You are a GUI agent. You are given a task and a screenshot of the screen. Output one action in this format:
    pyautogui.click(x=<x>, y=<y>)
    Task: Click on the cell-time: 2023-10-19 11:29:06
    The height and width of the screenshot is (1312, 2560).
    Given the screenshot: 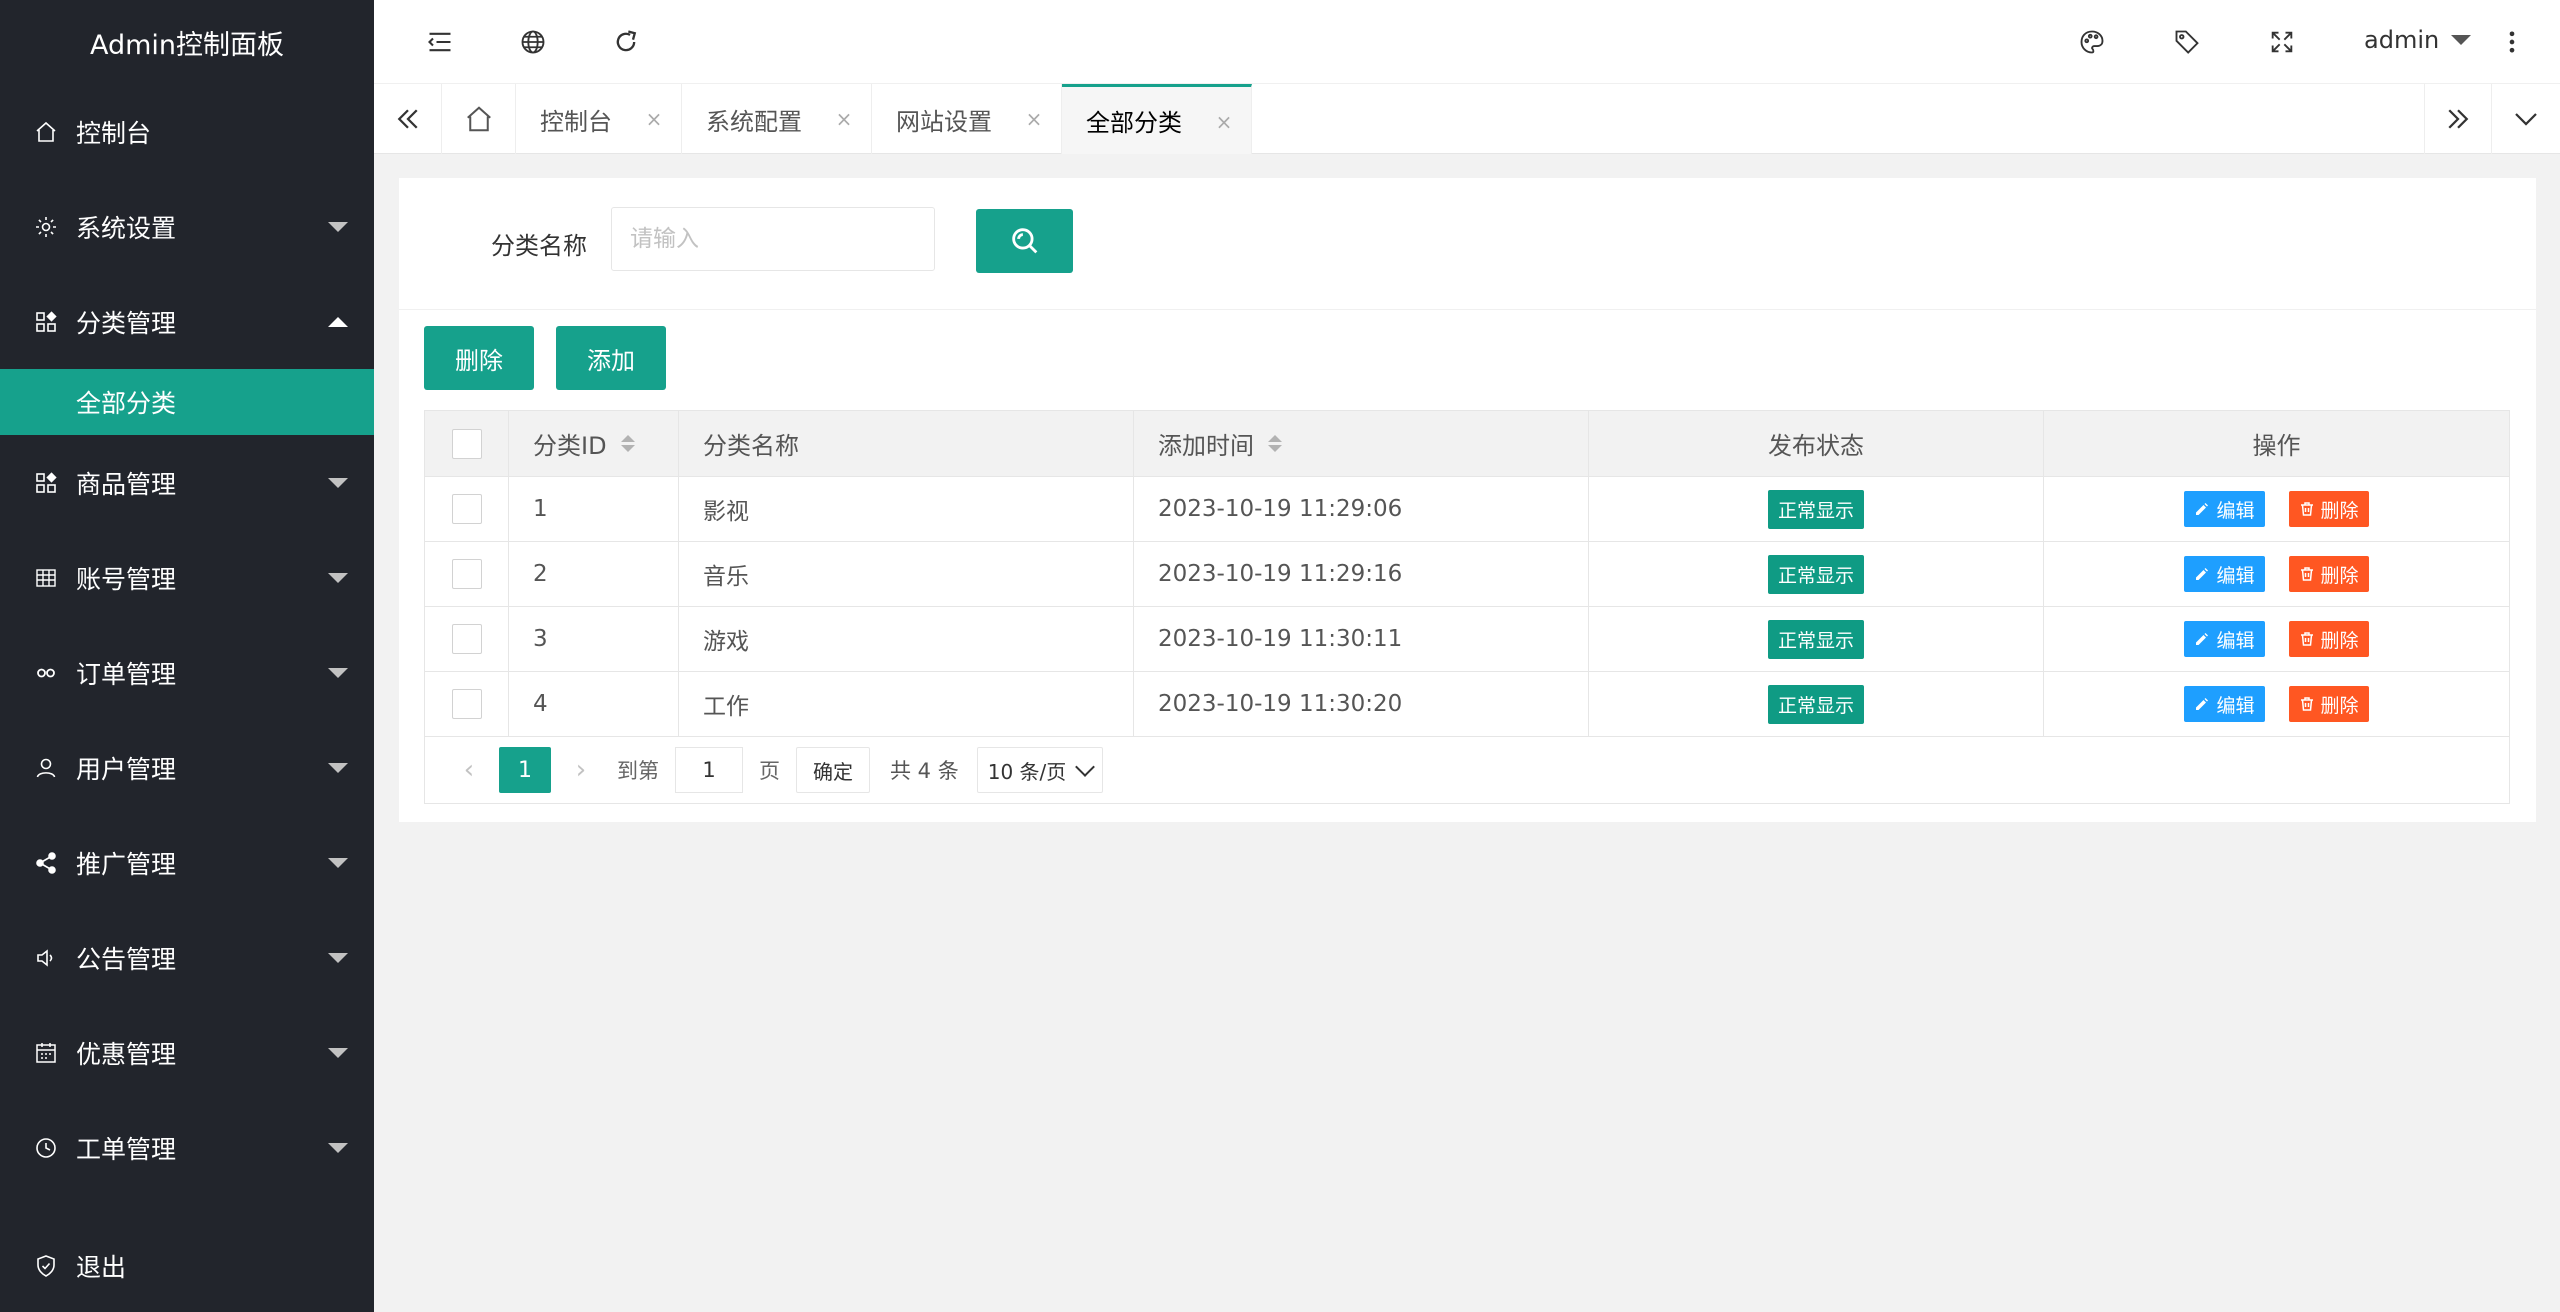 What is the action you would take?
    pyautogui.click(x=1361, y=509)
    